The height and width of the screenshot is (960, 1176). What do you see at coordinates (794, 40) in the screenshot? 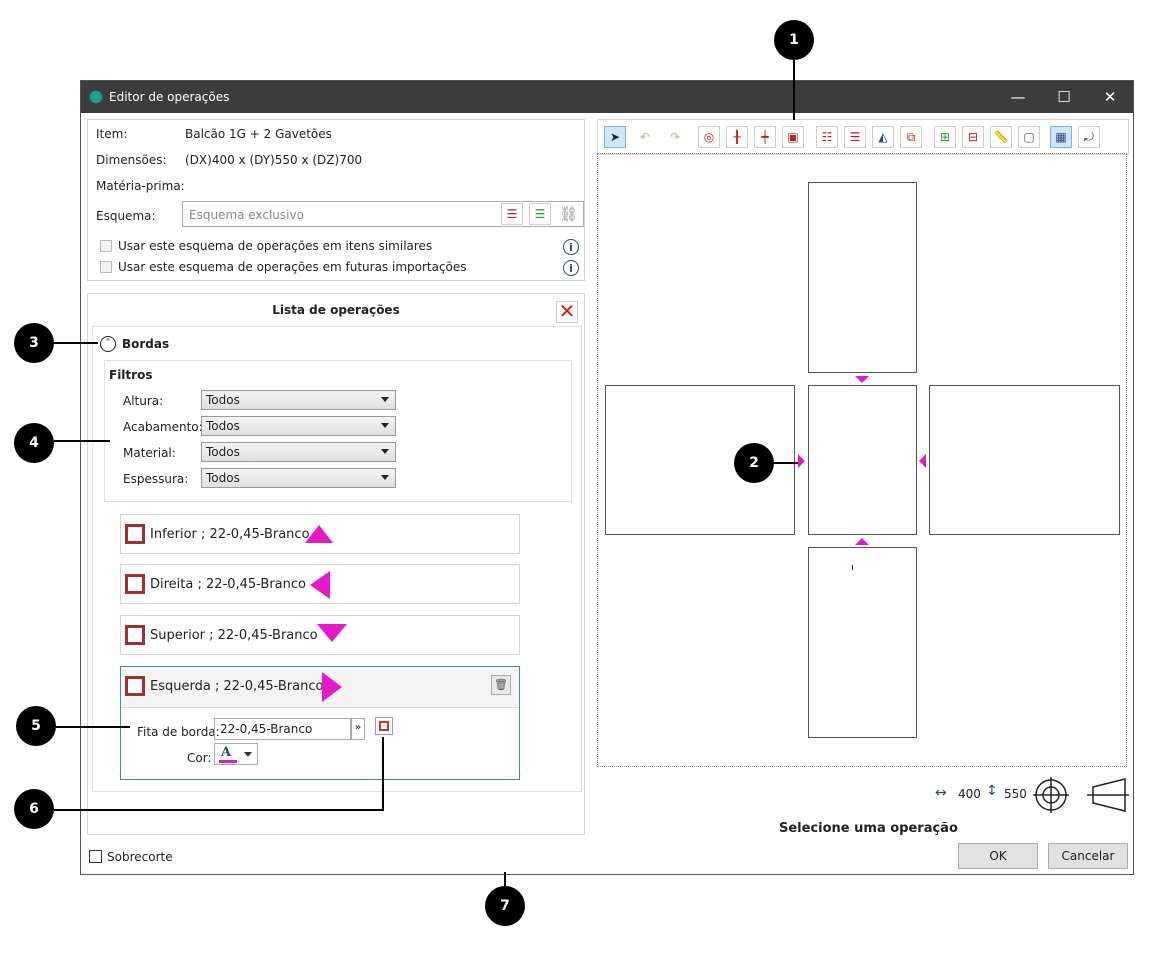
I see `callout-1: 1` at bounding box center [794, 40].